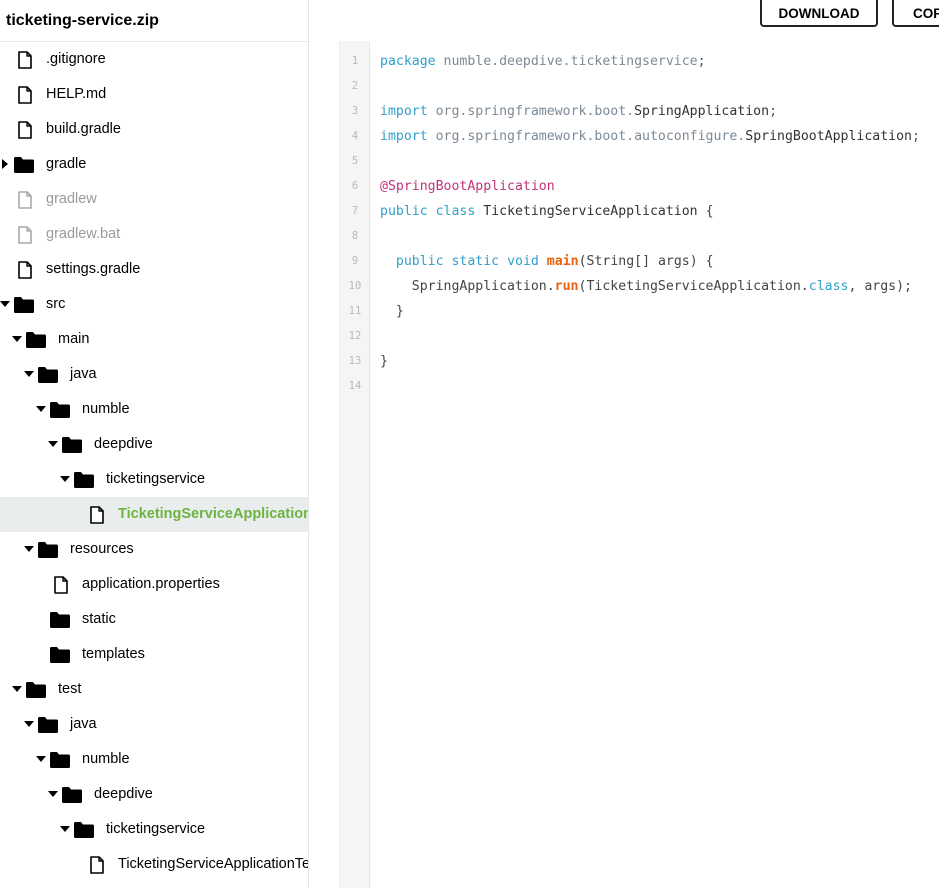 The width and height of the screenshot is (939, 888). I want to click on tree-item-application-properties: application.properties, so click(154, 584).